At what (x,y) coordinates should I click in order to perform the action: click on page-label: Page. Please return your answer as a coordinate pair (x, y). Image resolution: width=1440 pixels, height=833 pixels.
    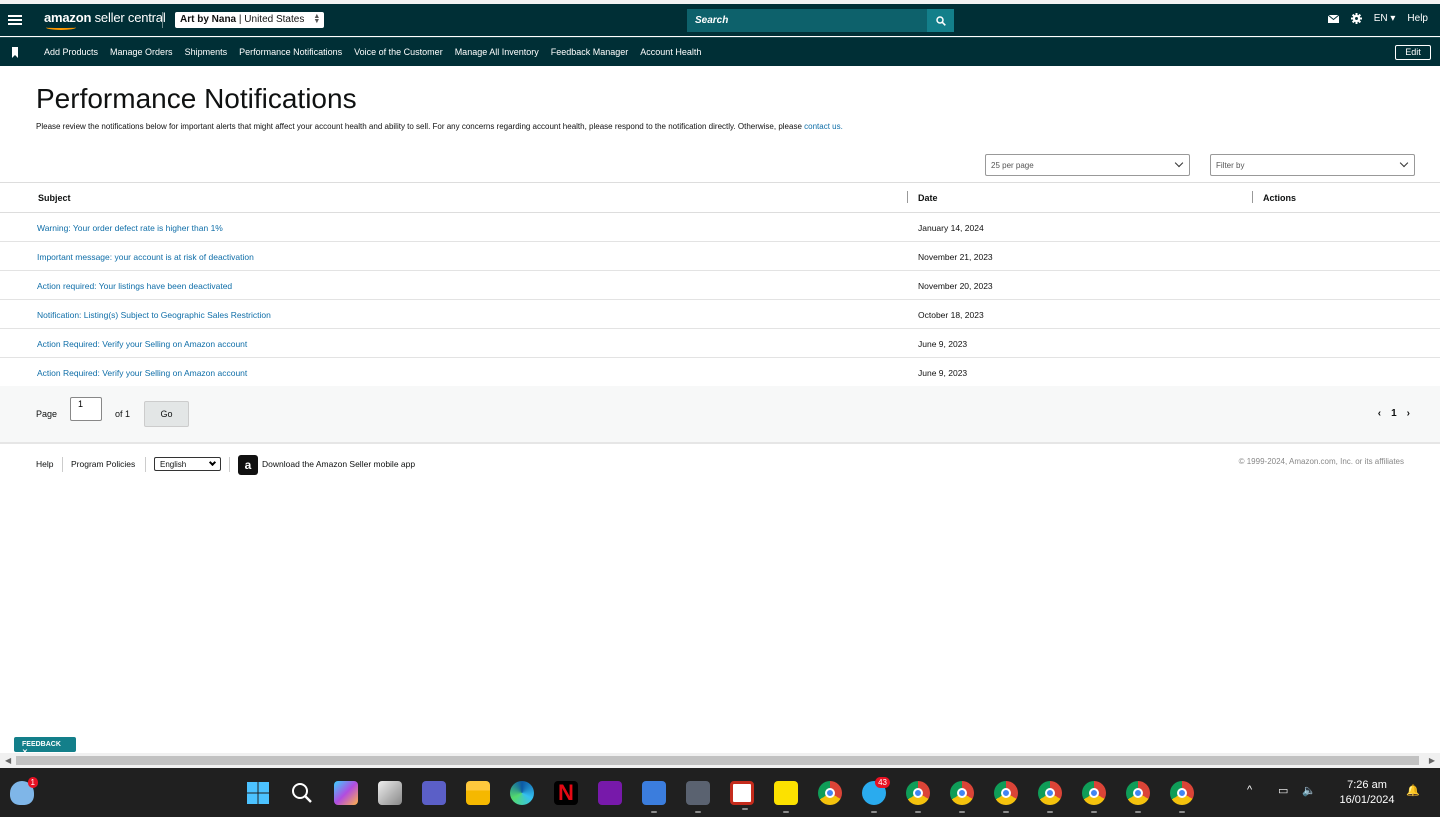
    Looking at the image, I should click on (47, 414).